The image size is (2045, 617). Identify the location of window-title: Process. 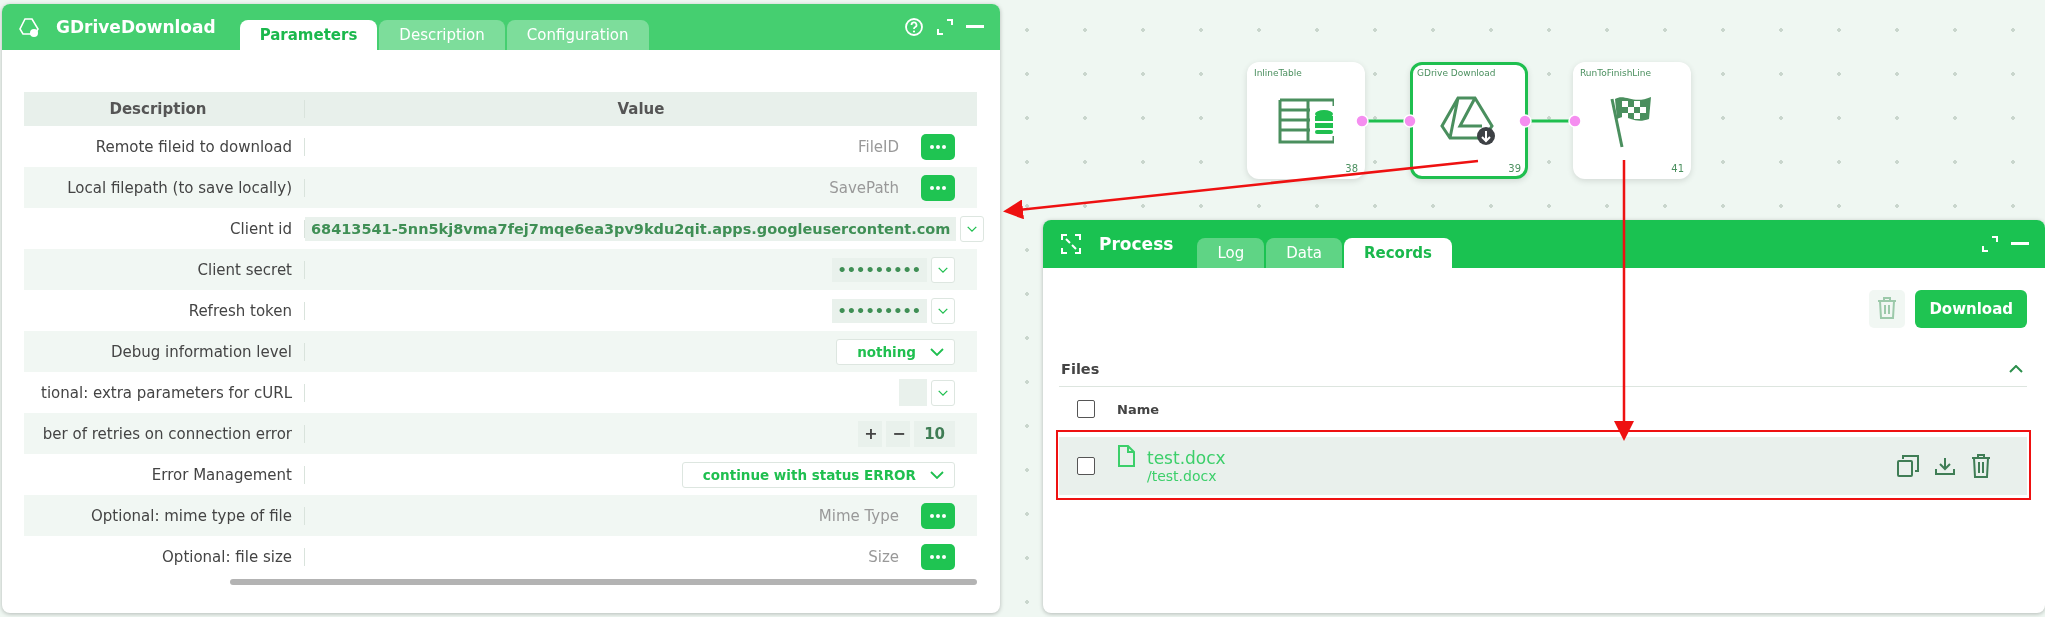
(1136, 244).